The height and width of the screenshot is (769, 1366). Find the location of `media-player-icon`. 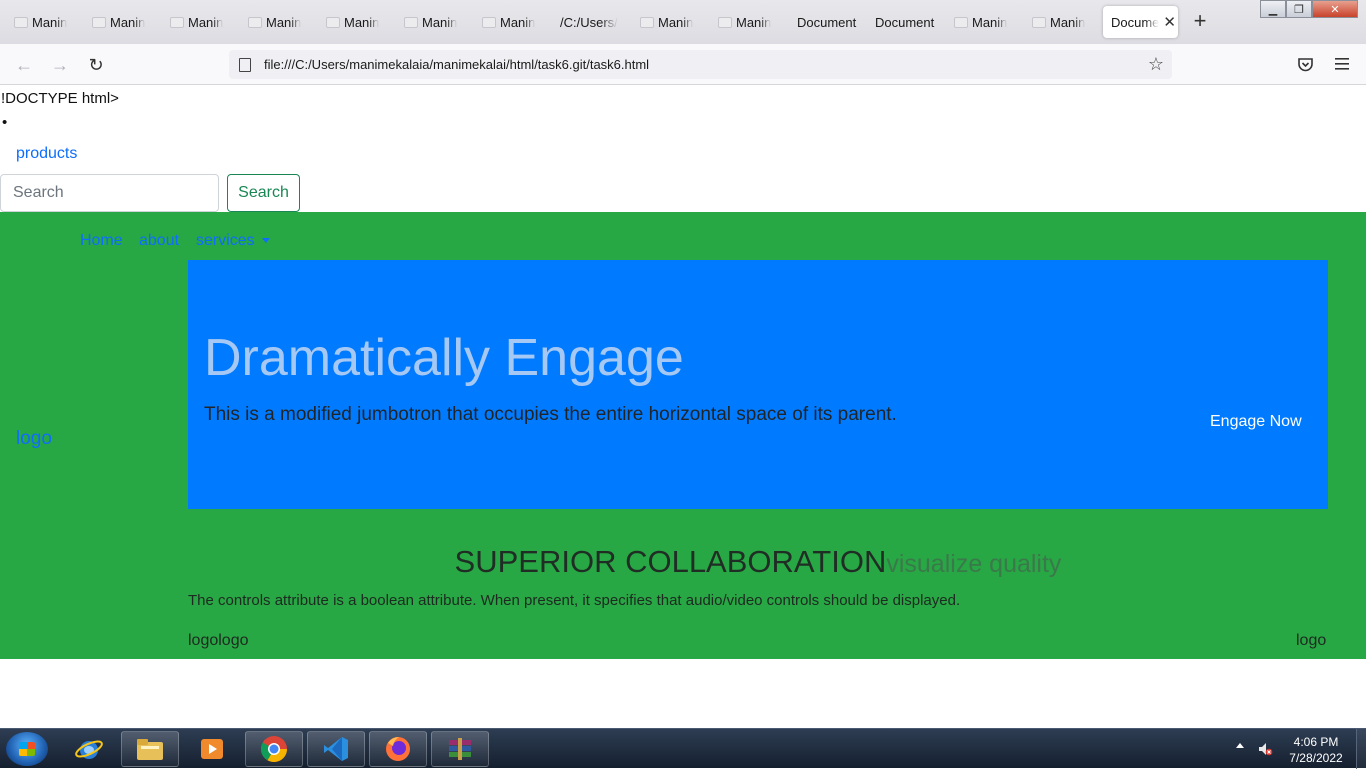

media-player-icon is located at coordinates (212, 749).